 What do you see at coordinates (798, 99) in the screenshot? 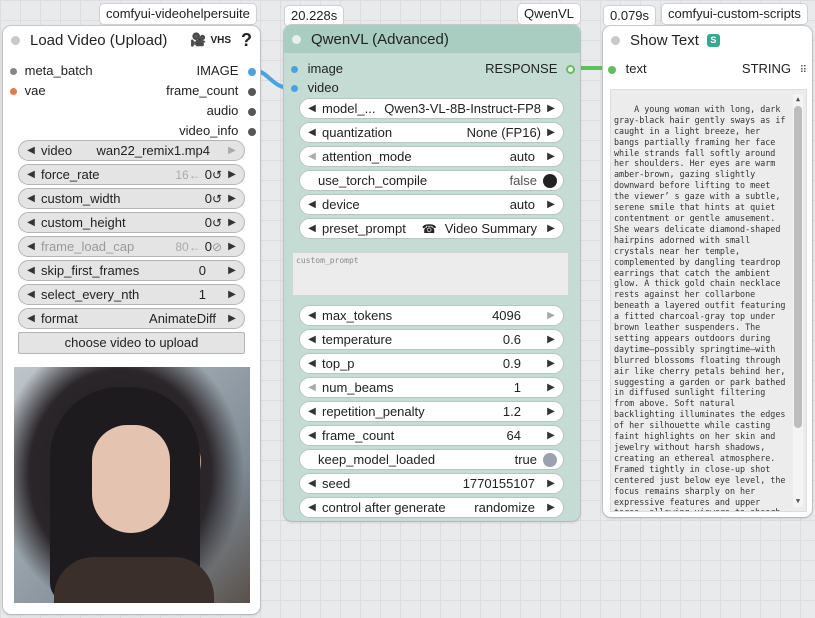
I see `scroll-up-icon: ▲` at bounding box center [798, 99].